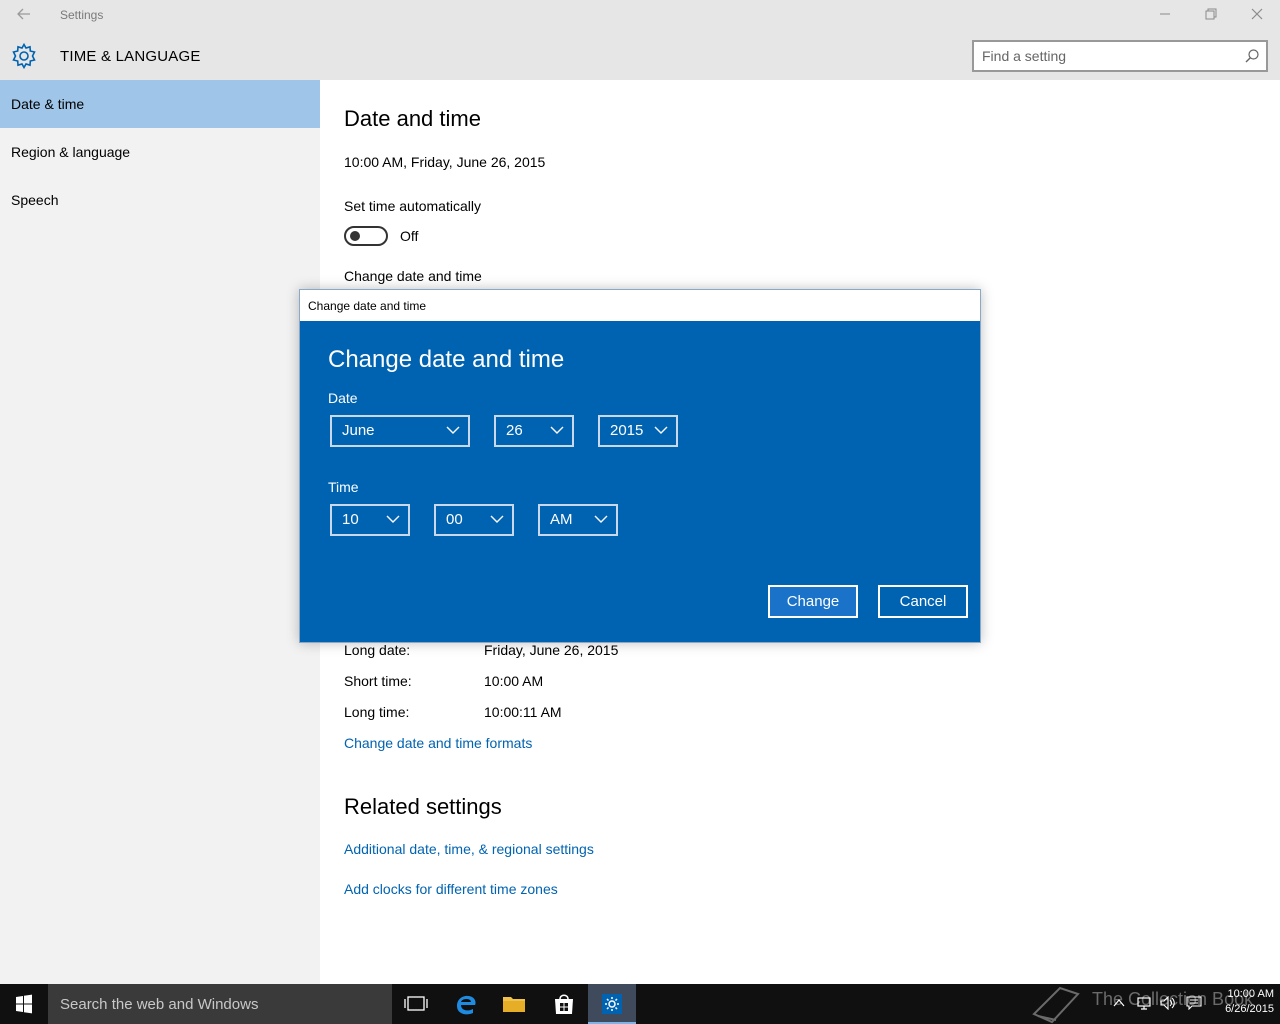  What do you see at coordinates (370, 520) in the screenshot?
I see `hour-select: 10` at bounding box center [370, 520].